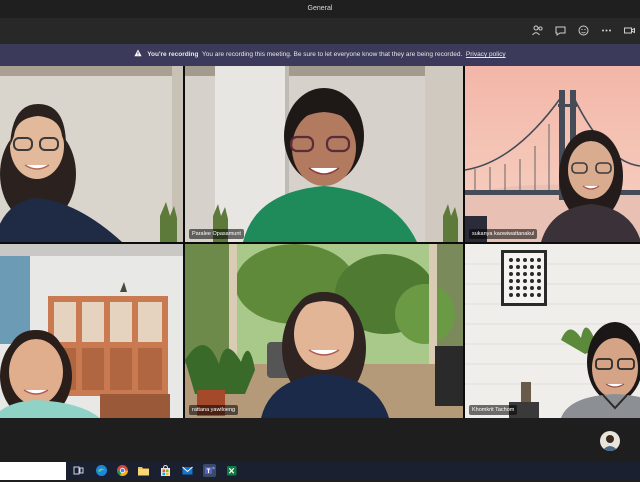  Describe the element at coordinates (165, 470) in the screenshot. I see `store-icon` at that location.